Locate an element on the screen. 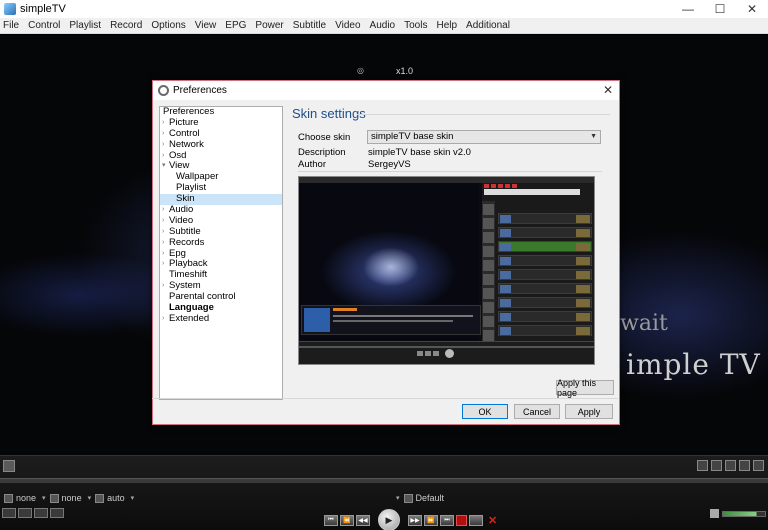 This screenshot has height=530, width=768. last-button: ⏭ is located at coordinates (447, 520).